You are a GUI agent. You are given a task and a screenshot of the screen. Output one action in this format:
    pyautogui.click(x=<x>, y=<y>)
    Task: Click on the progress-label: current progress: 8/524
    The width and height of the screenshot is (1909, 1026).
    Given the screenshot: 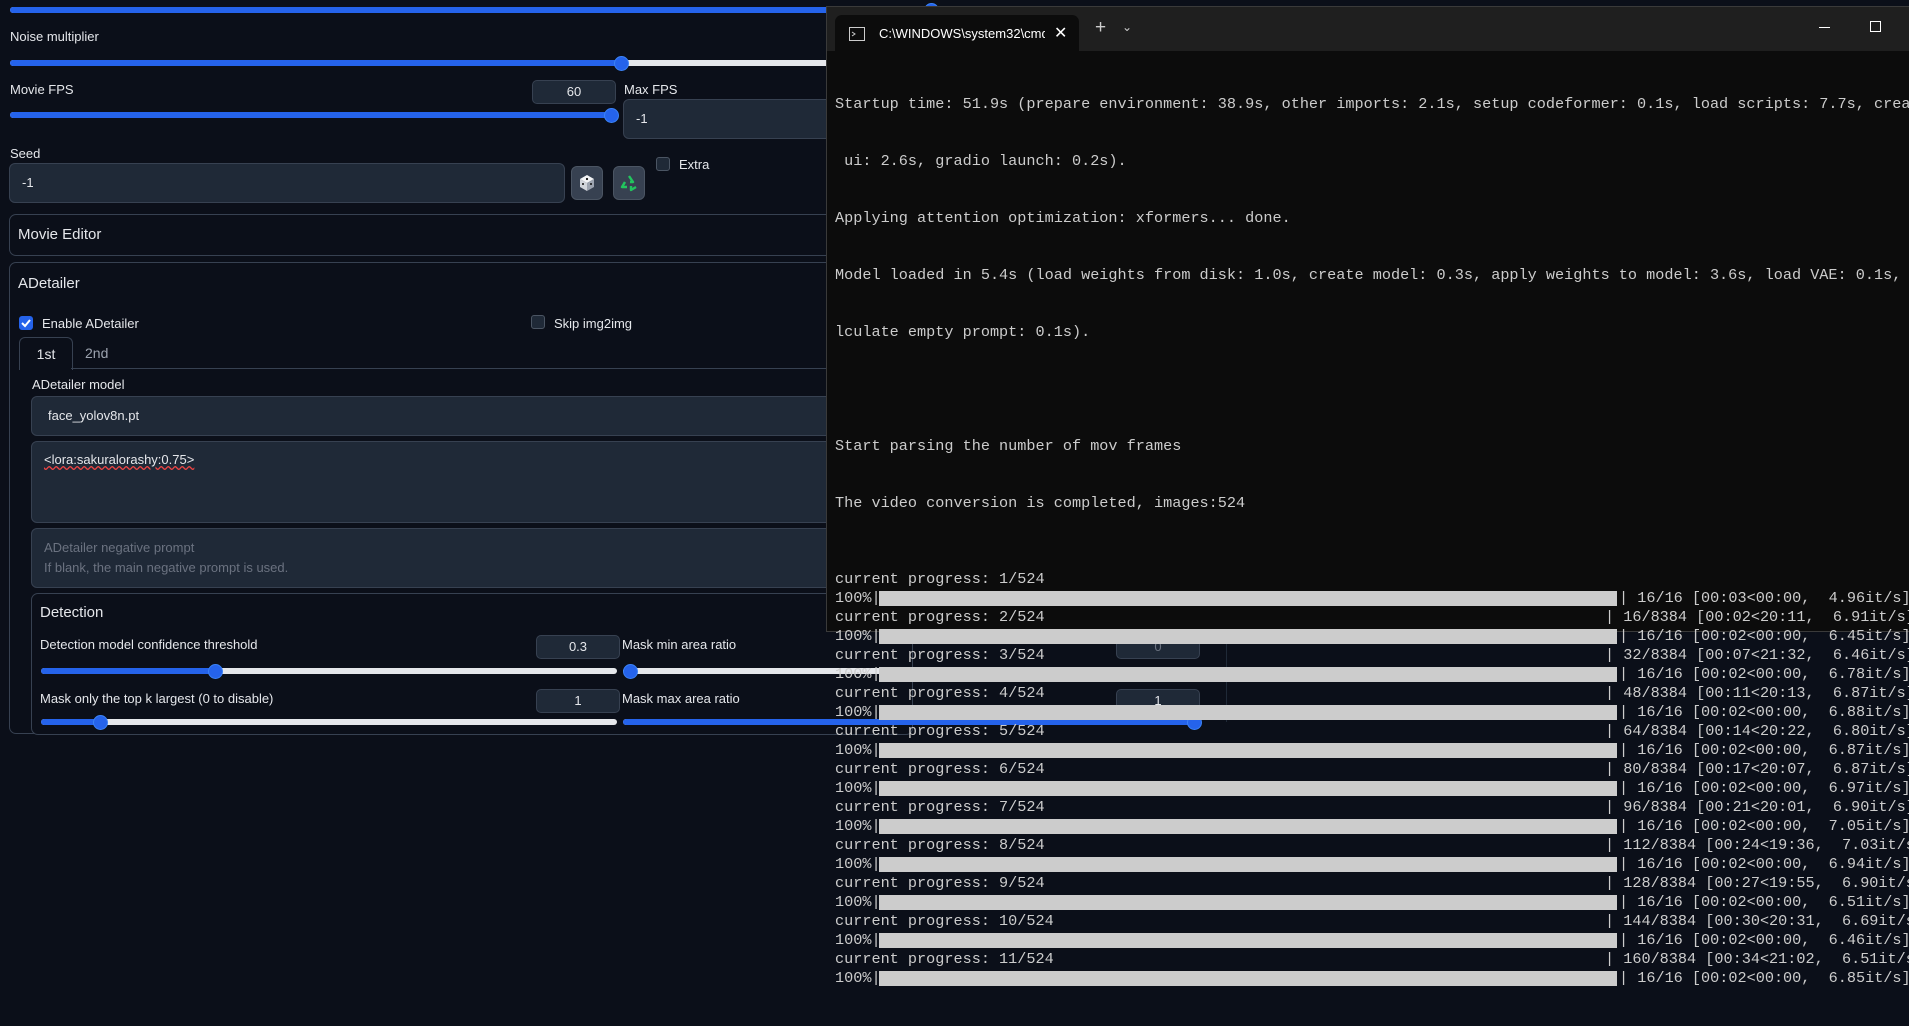 What is the action you would take?
    pyautogui.click(x=940, y=845)
    